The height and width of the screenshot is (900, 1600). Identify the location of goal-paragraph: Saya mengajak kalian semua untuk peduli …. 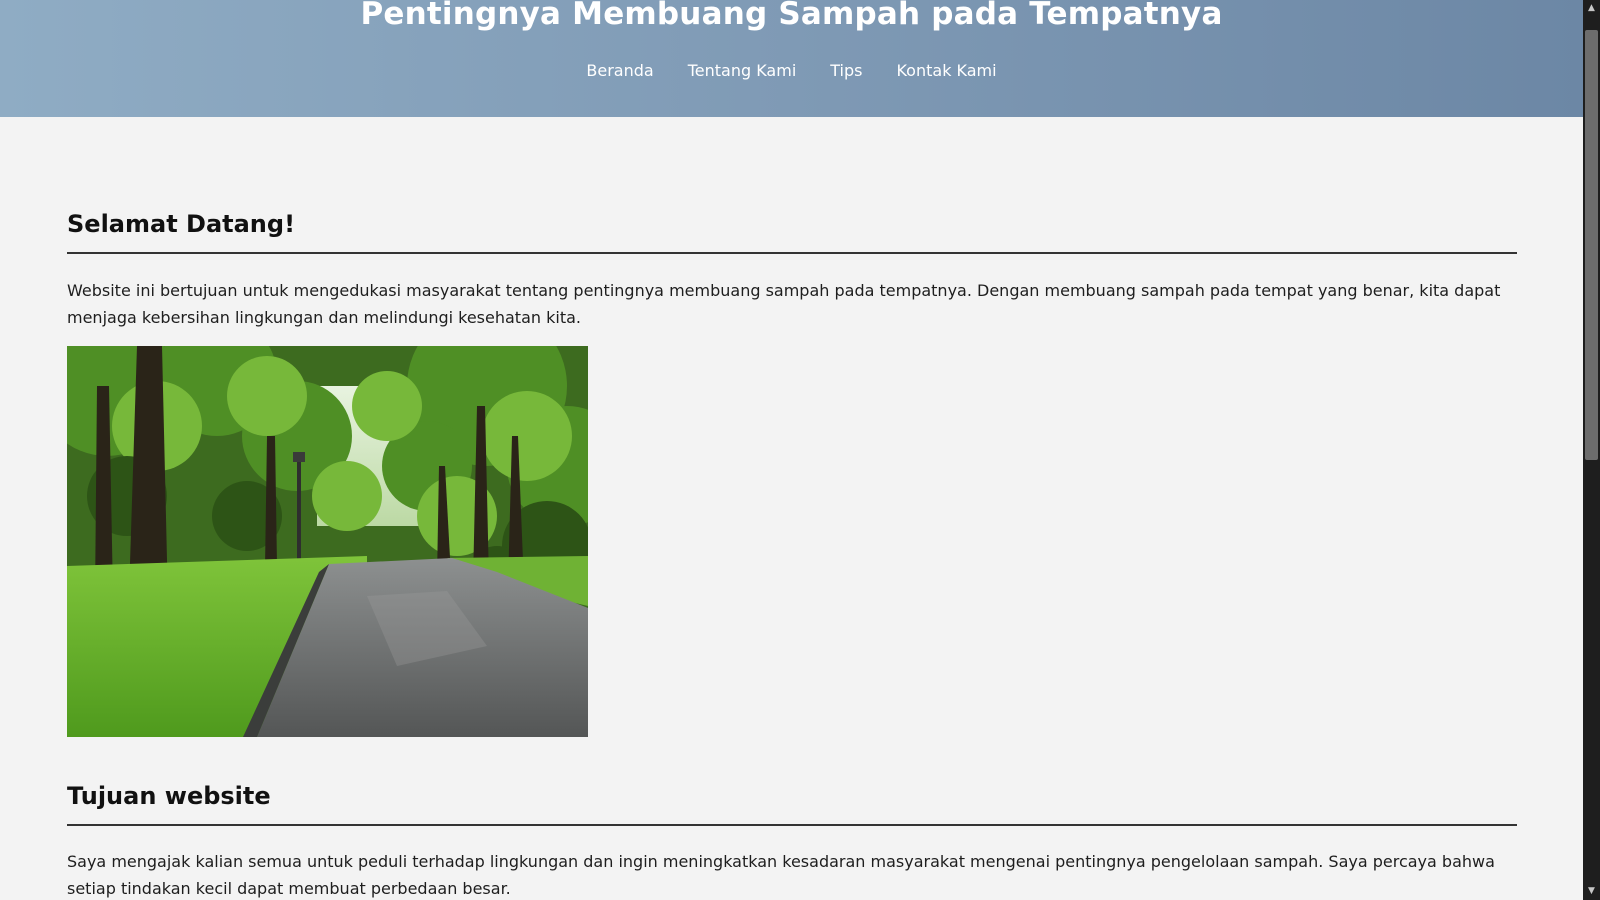
(781, 875).